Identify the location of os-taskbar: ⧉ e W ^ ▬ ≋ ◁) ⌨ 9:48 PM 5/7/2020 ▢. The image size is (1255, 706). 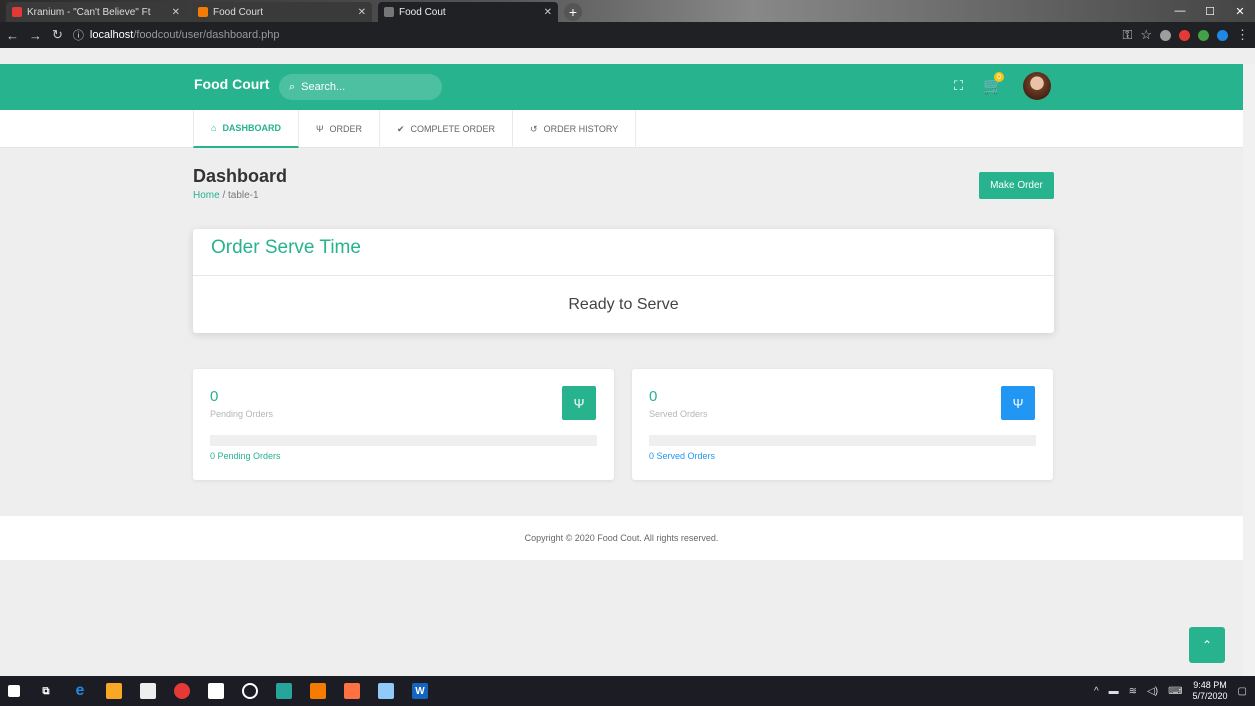
(627, 691).